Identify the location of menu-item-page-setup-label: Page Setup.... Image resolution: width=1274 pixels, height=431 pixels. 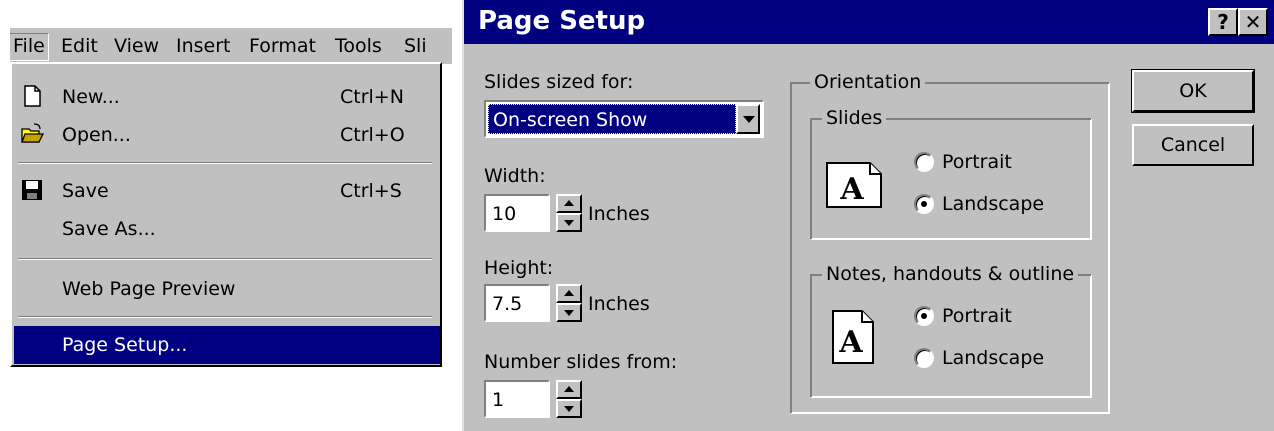
(125, 345).